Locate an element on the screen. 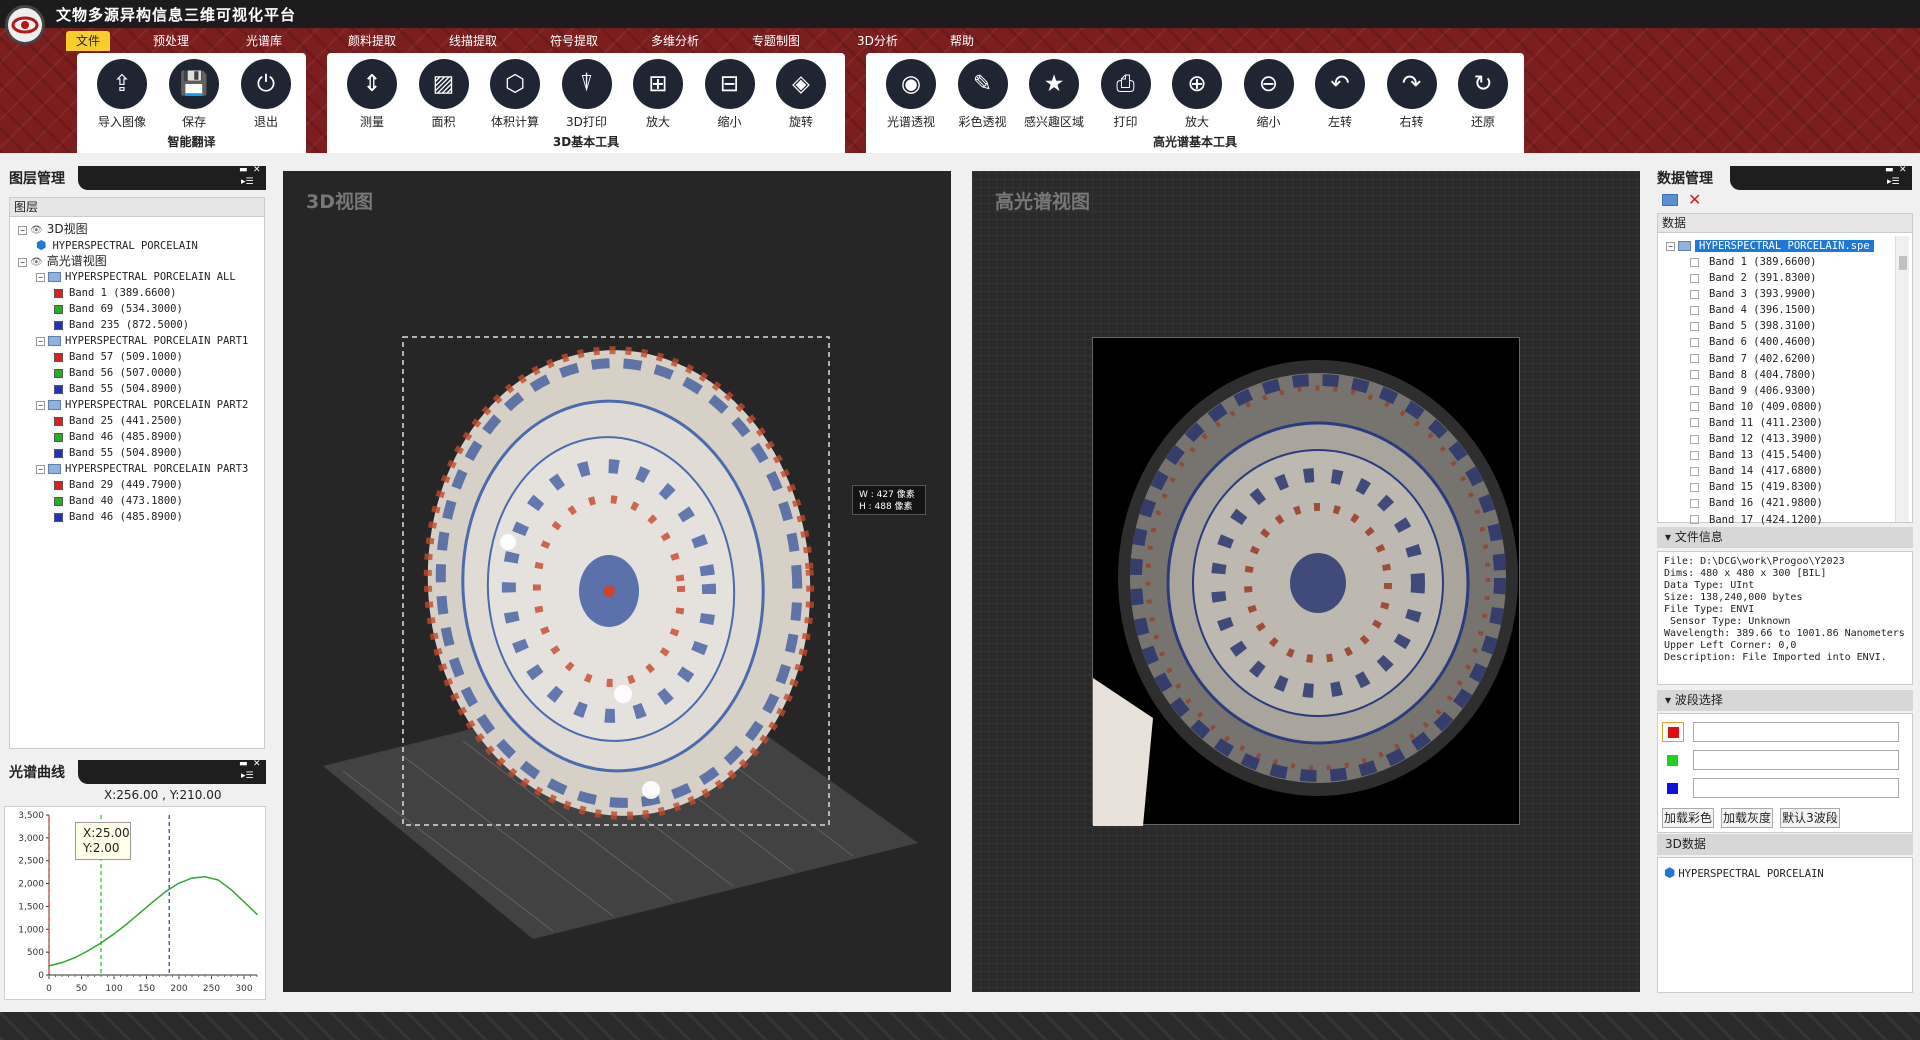  band-row: Band 10 (409.0800) is located at coordinates (1790, 407).